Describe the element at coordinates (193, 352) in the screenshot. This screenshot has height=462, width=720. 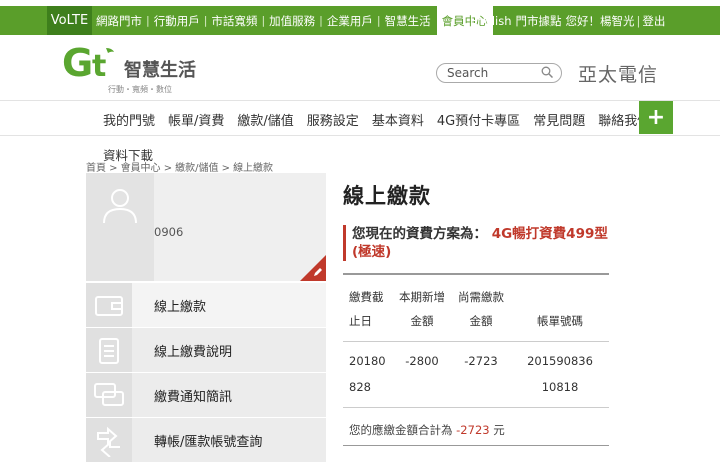
I see `menu-label: 線上繳費說明` at that location.